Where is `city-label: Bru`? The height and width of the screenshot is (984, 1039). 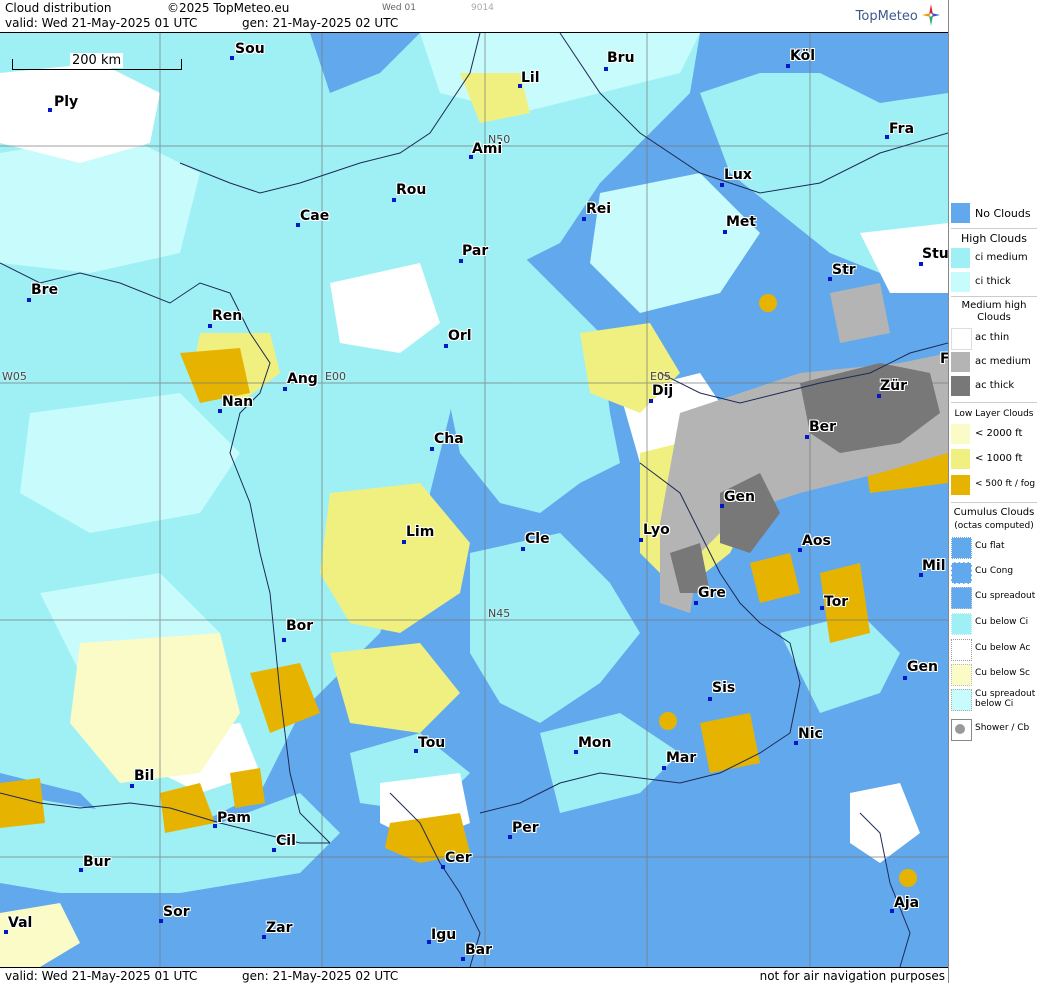
city-label: Bru is located at coordinates (621, 58).